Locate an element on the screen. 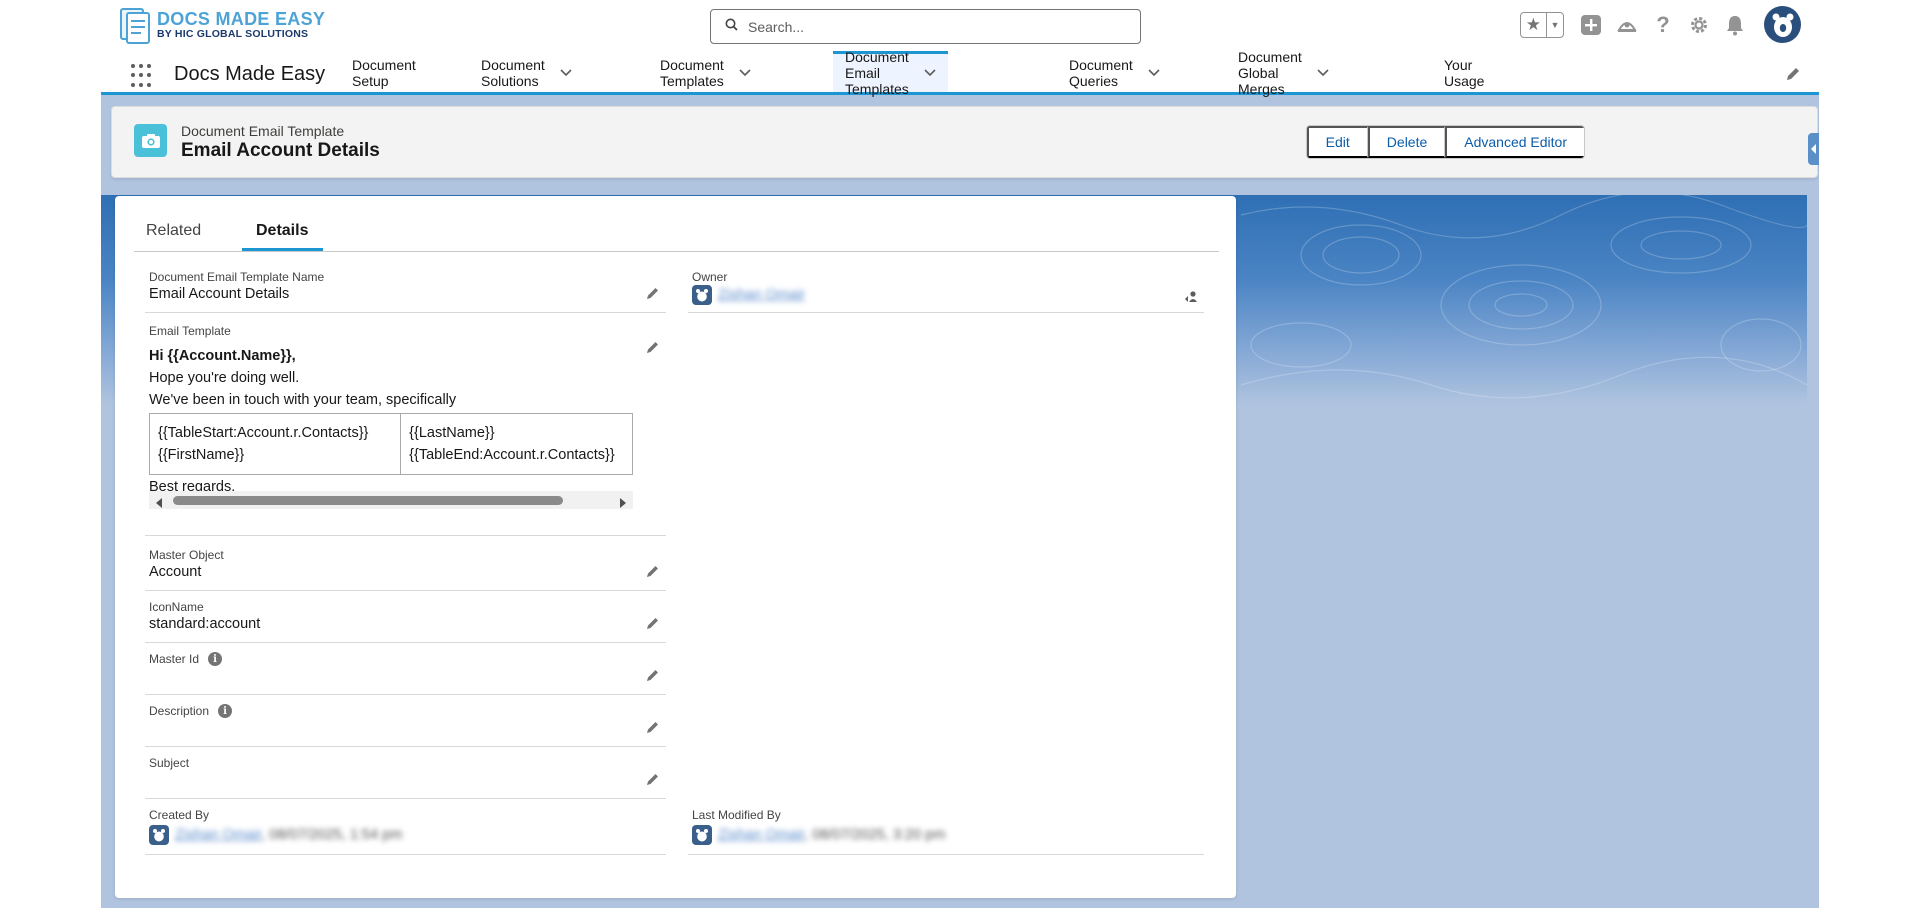 This screenshot has height=908, width=1920. created-by-user-link: Zishan Omair is located at coordinates (218, 835).